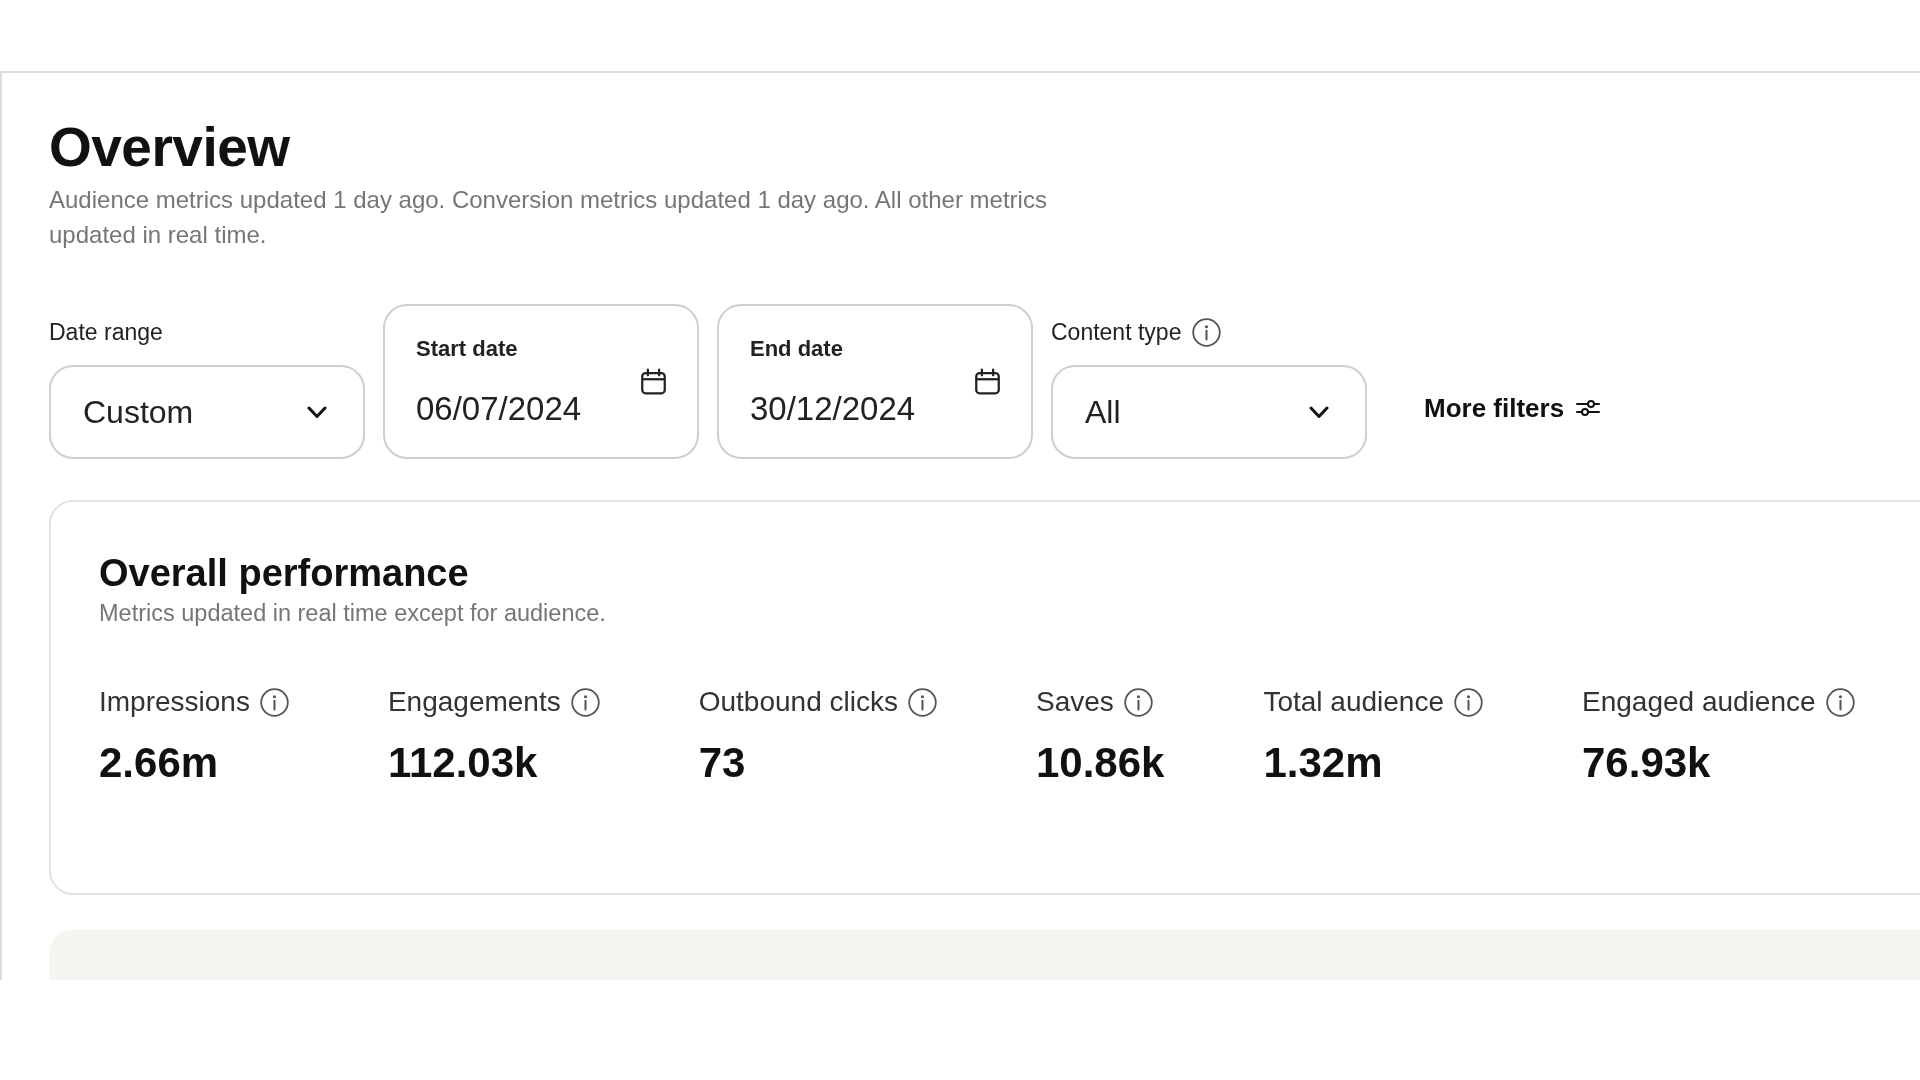 The width and height of the screenshot is (1920, 1080). What do you see at coordinates (1100, 763) in the screenshot?
I see `metric-value: 10.86k` at bounding box center [1100, 763].